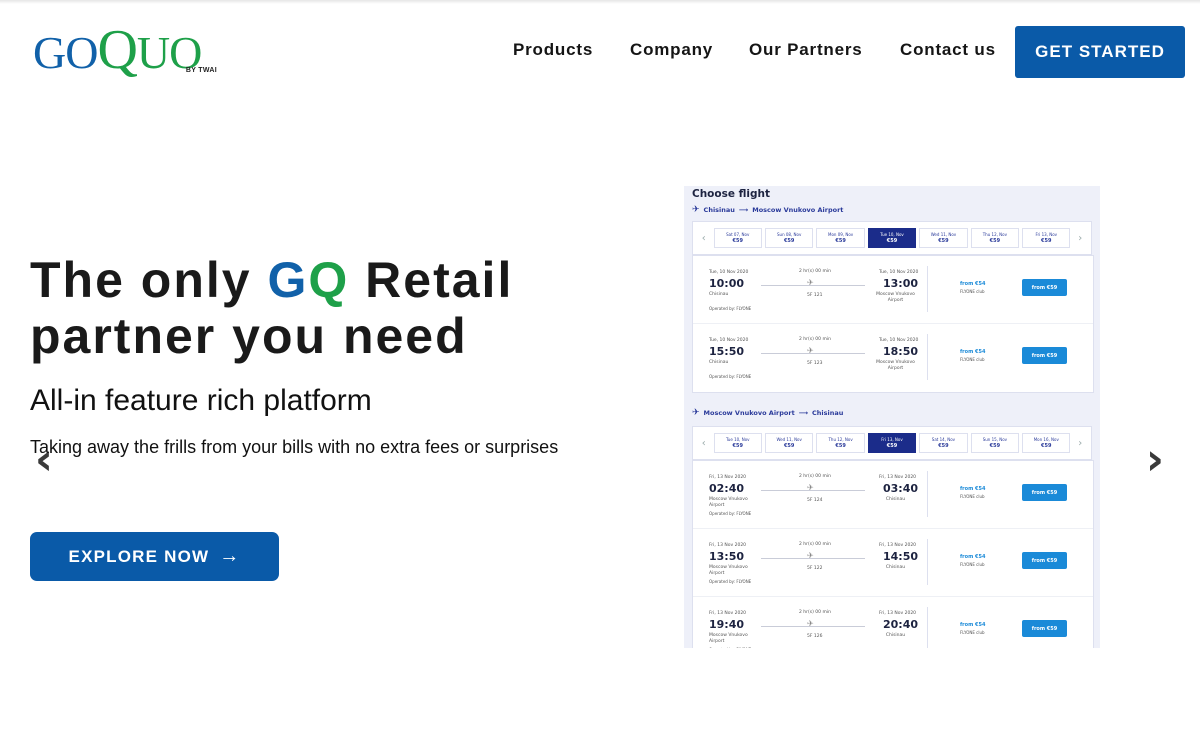  I want to click on date-cell: Sat 14, Nov €59, so click(943, 443).